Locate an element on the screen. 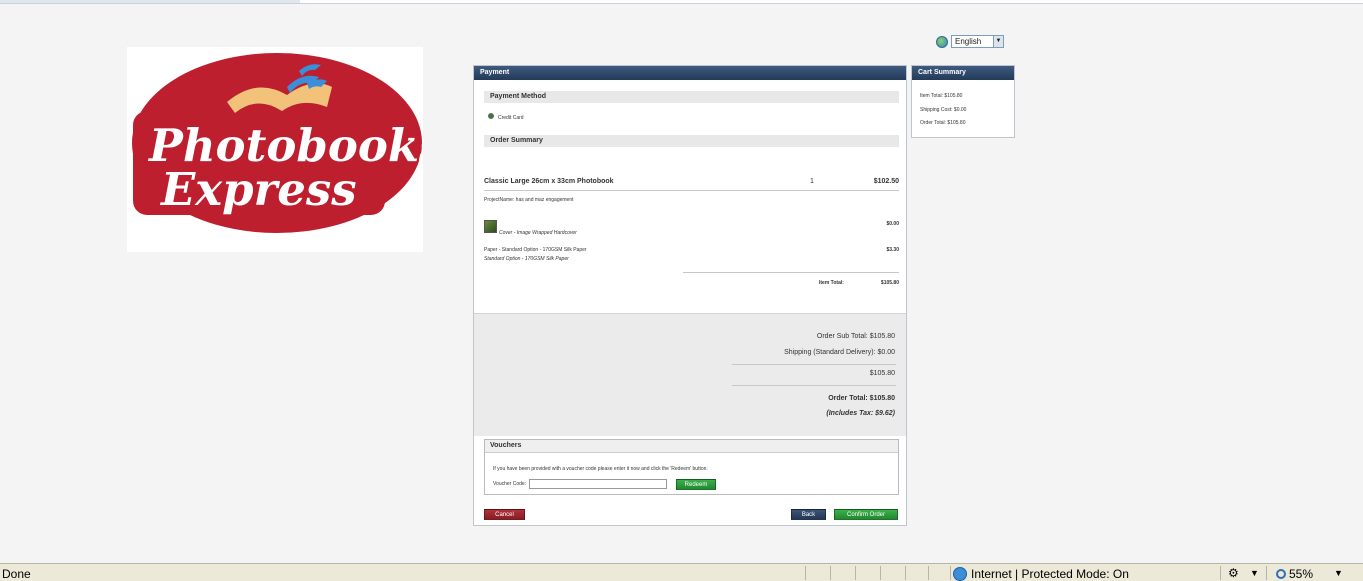 This screenshot has width=1363, height=581. credit-card-radio is located at coordinates (491, 116).